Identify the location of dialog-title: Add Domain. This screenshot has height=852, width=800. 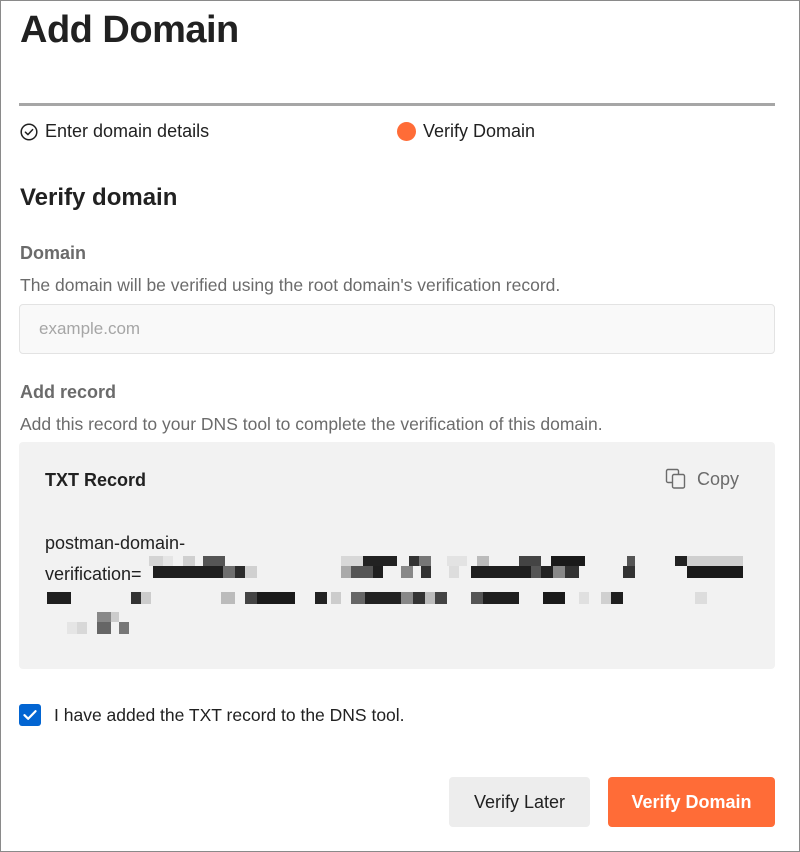
(129, 30).